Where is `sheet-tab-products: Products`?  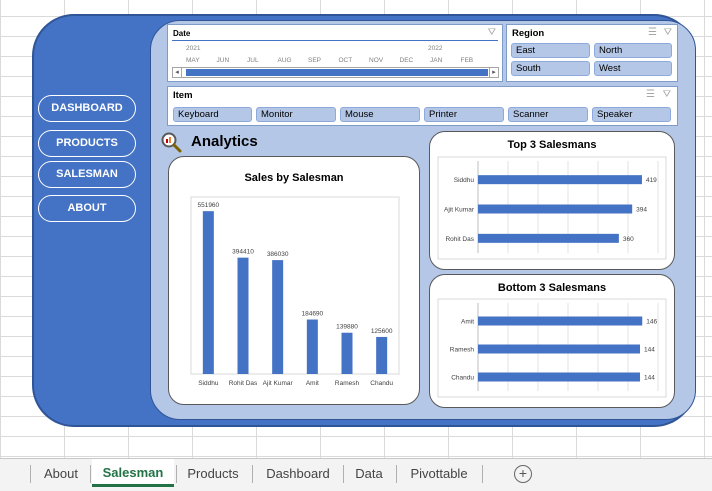
sheet-tab-products: Products is located at coordinates (213, 474).